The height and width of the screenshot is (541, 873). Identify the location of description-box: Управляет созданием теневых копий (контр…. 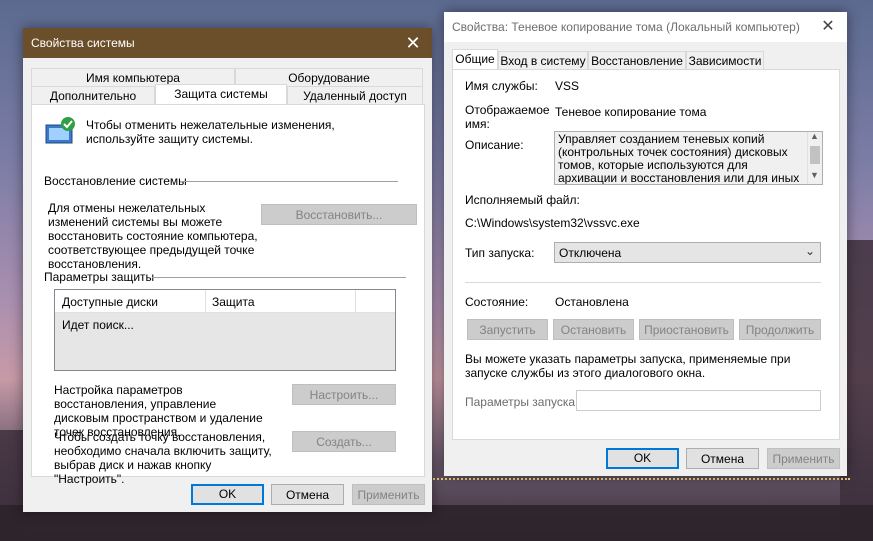
(688, 158).